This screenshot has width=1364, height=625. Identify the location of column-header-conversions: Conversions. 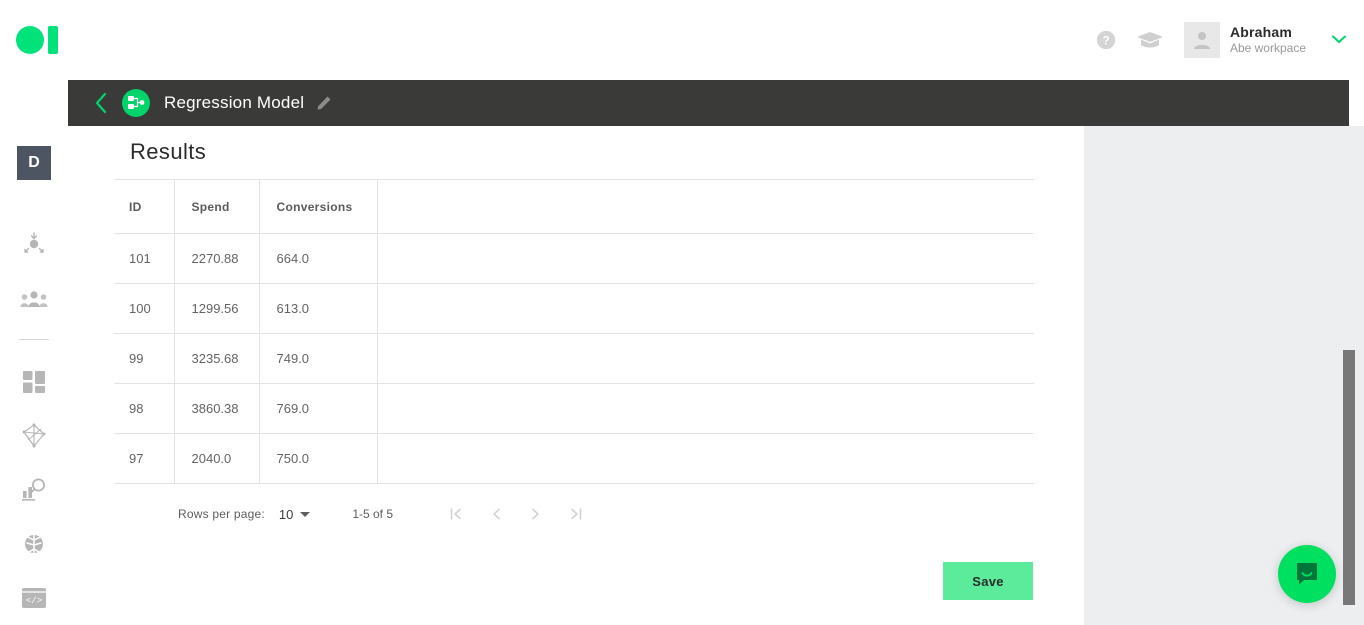
(318, 206).